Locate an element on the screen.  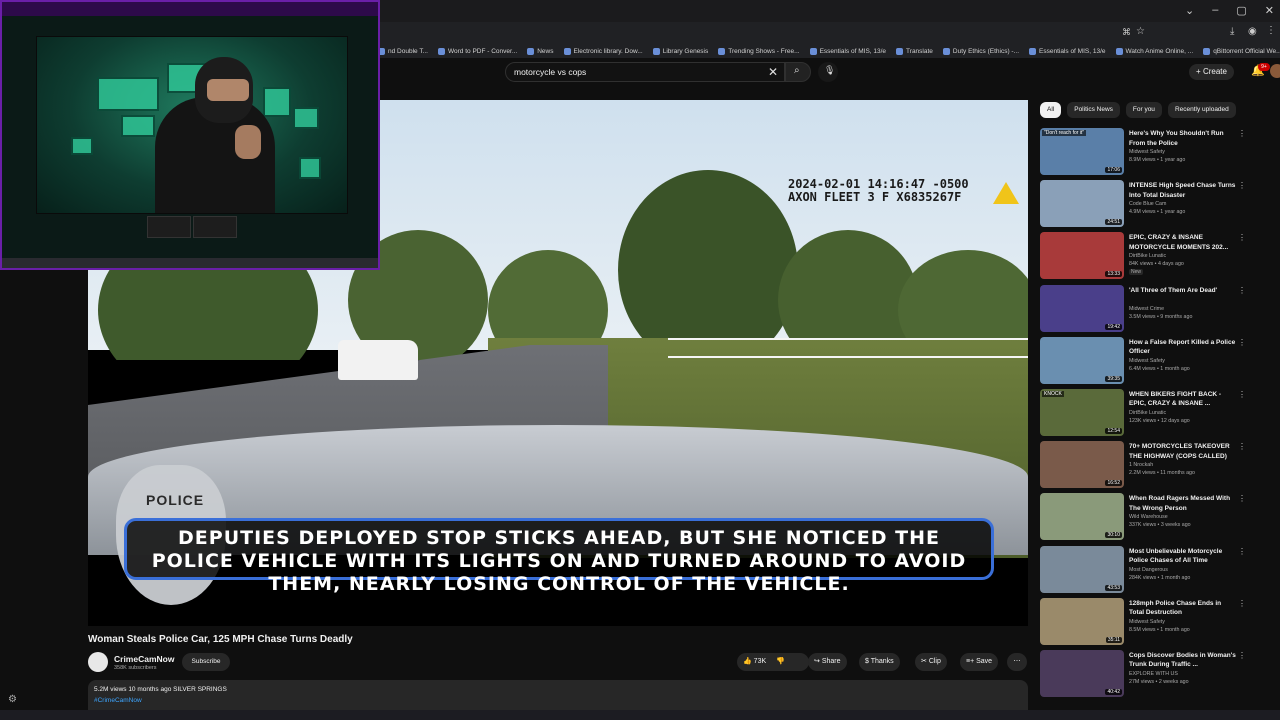
thumbs-down-icon: 👎 is located at coordinates (780, 661).